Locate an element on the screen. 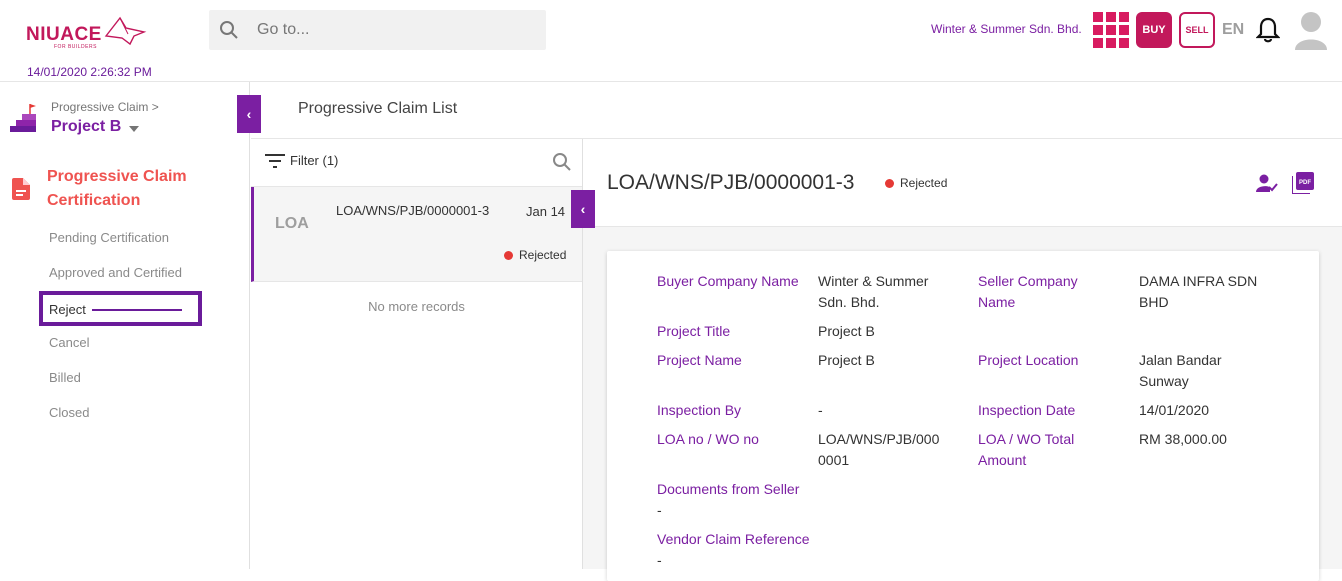 The image size is (1342, 581). project-stairs-icon is located at coordinates (23, 118).